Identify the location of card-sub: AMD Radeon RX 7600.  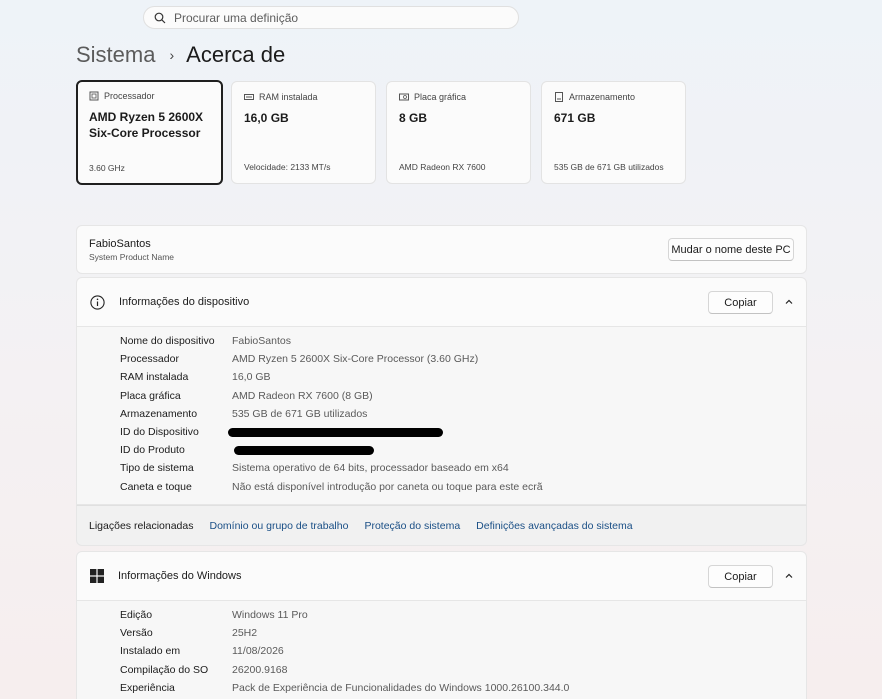
(442, 167).